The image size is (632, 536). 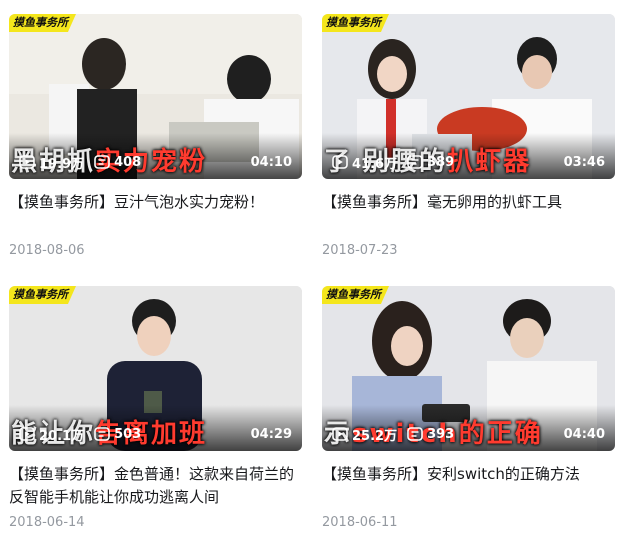 What do you see at coordinates (117, 434) in the screenshot?
I see `danmaku-count: 503` at bounding box center [117, 434].